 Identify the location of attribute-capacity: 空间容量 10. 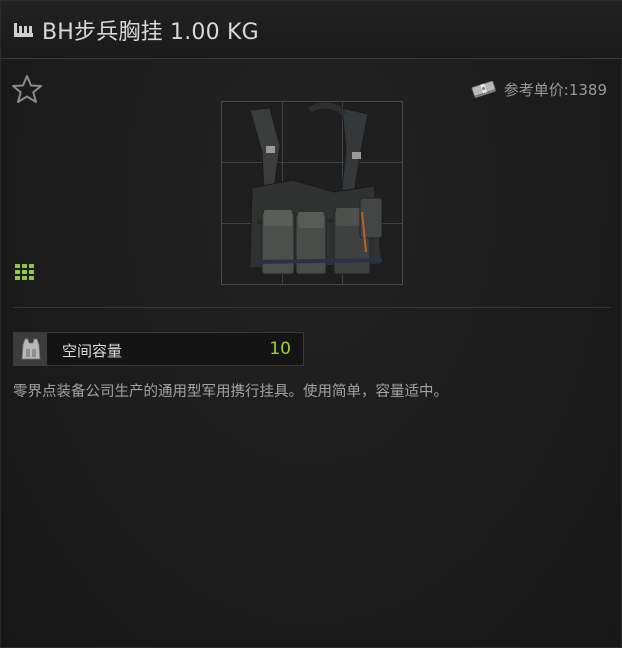
(158, 349).